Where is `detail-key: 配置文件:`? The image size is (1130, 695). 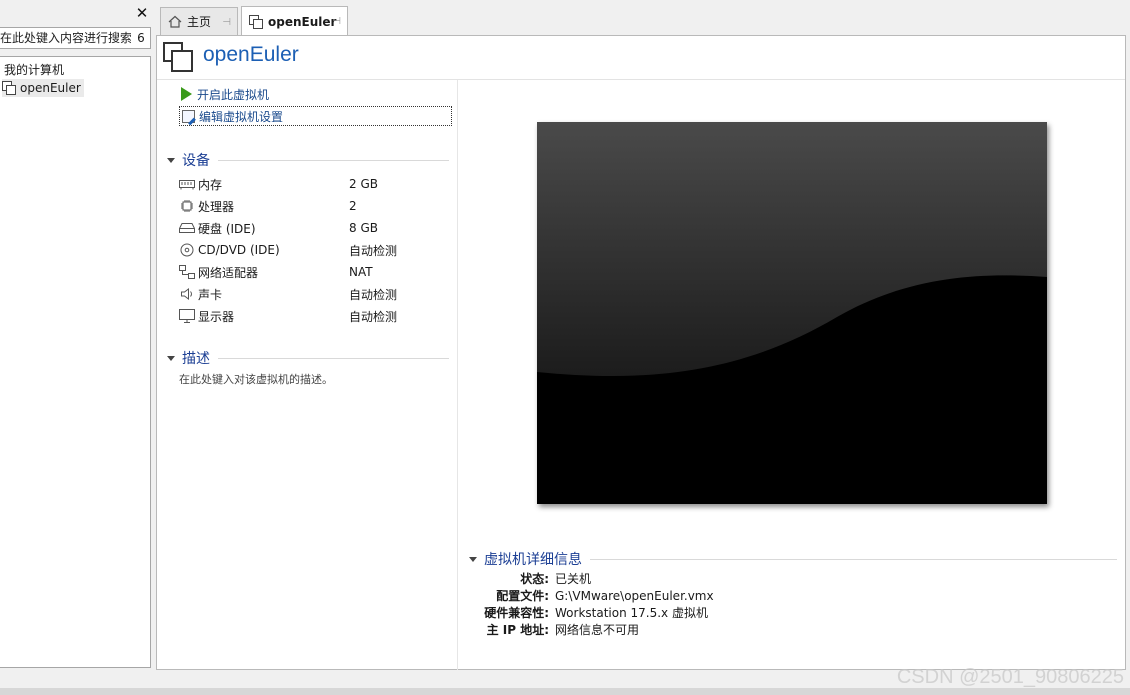
detail-key: 配置文件: is located at coordinates (522, 596).